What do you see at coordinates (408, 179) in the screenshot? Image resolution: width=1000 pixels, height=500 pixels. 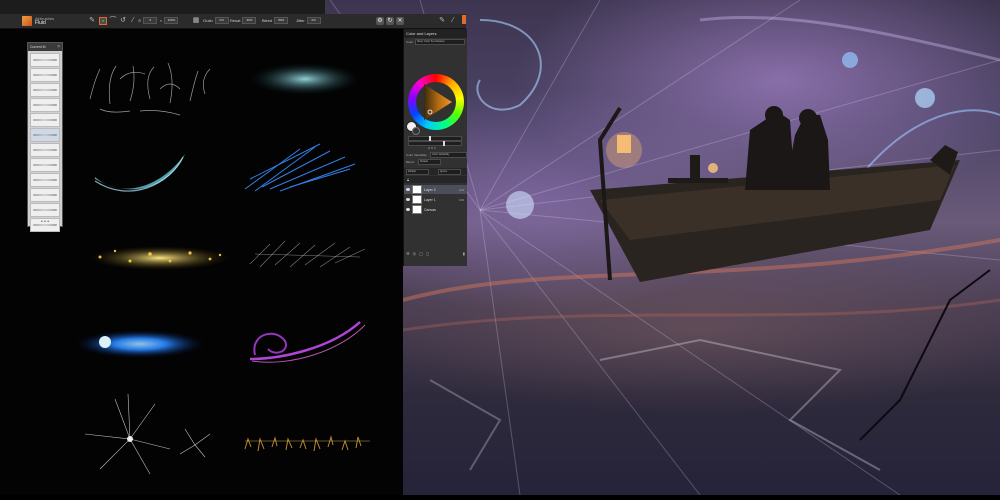 I see `lock-icon: 🔒︎` at bounding box center [408, 179].